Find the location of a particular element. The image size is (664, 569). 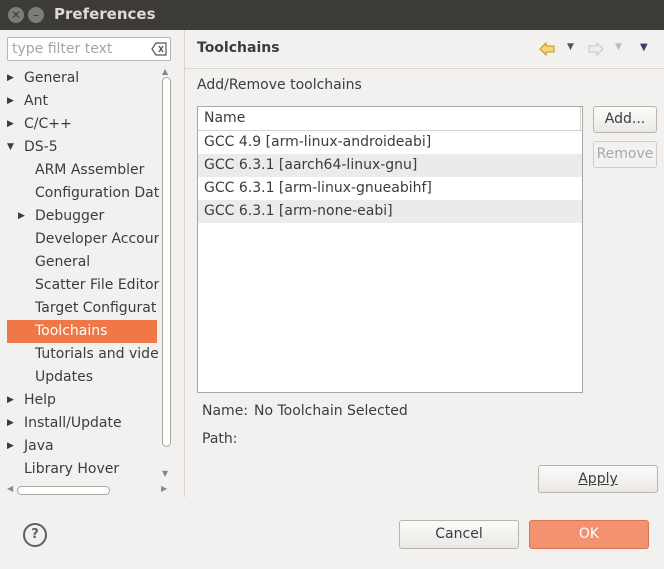

tree-item-label: Debugger is located at coordinates (70, 216).